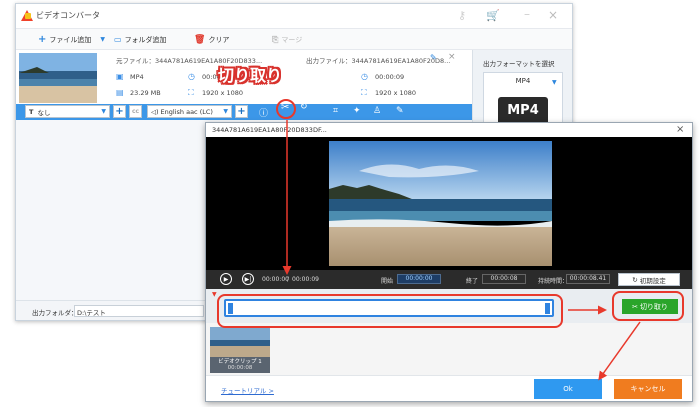  I want to click on mp4-icon-text: MP4, so click(523, 110).